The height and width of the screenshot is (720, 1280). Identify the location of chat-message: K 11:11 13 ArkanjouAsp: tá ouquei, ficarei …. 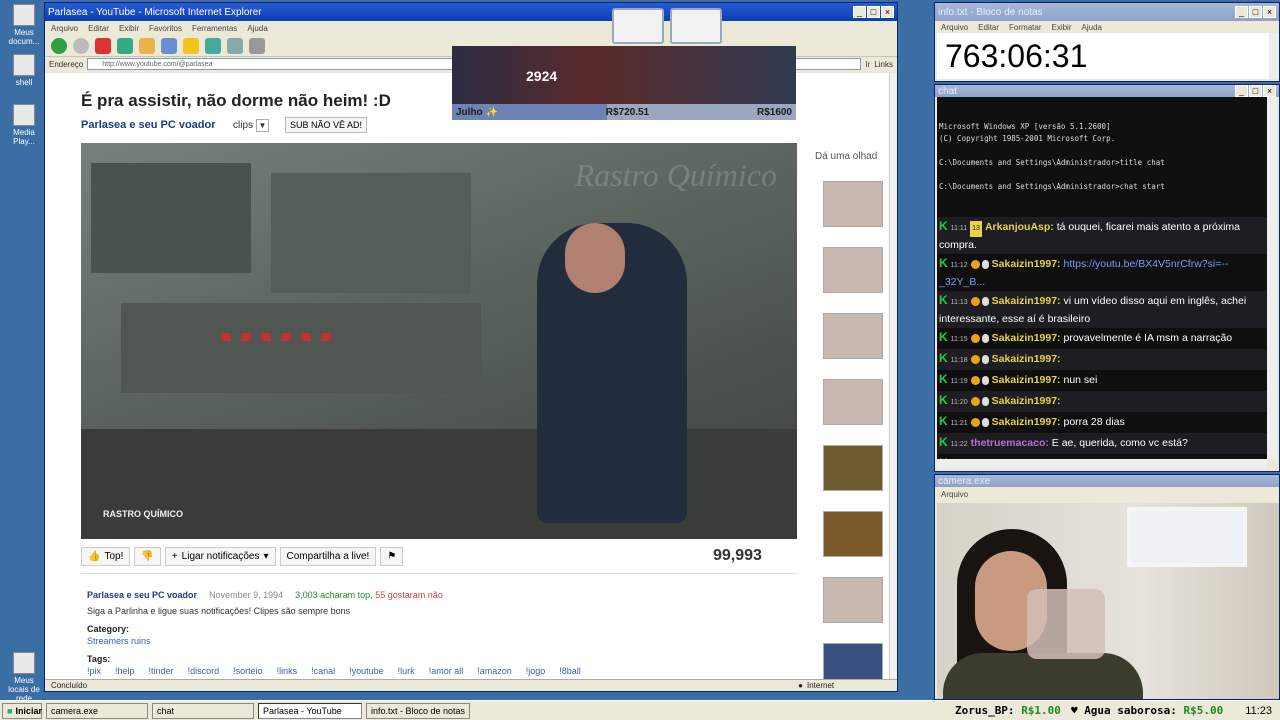
(1102, 235).